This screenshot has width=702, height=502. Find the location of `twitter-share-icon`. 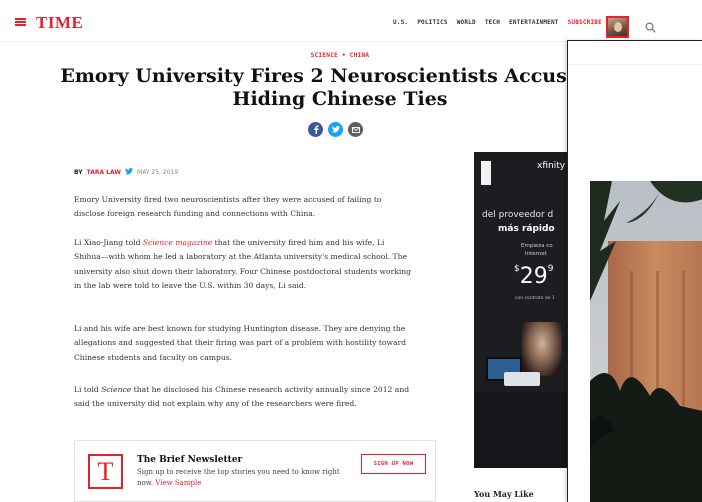

twitter-share-icon is located at coordinates (335, 129).